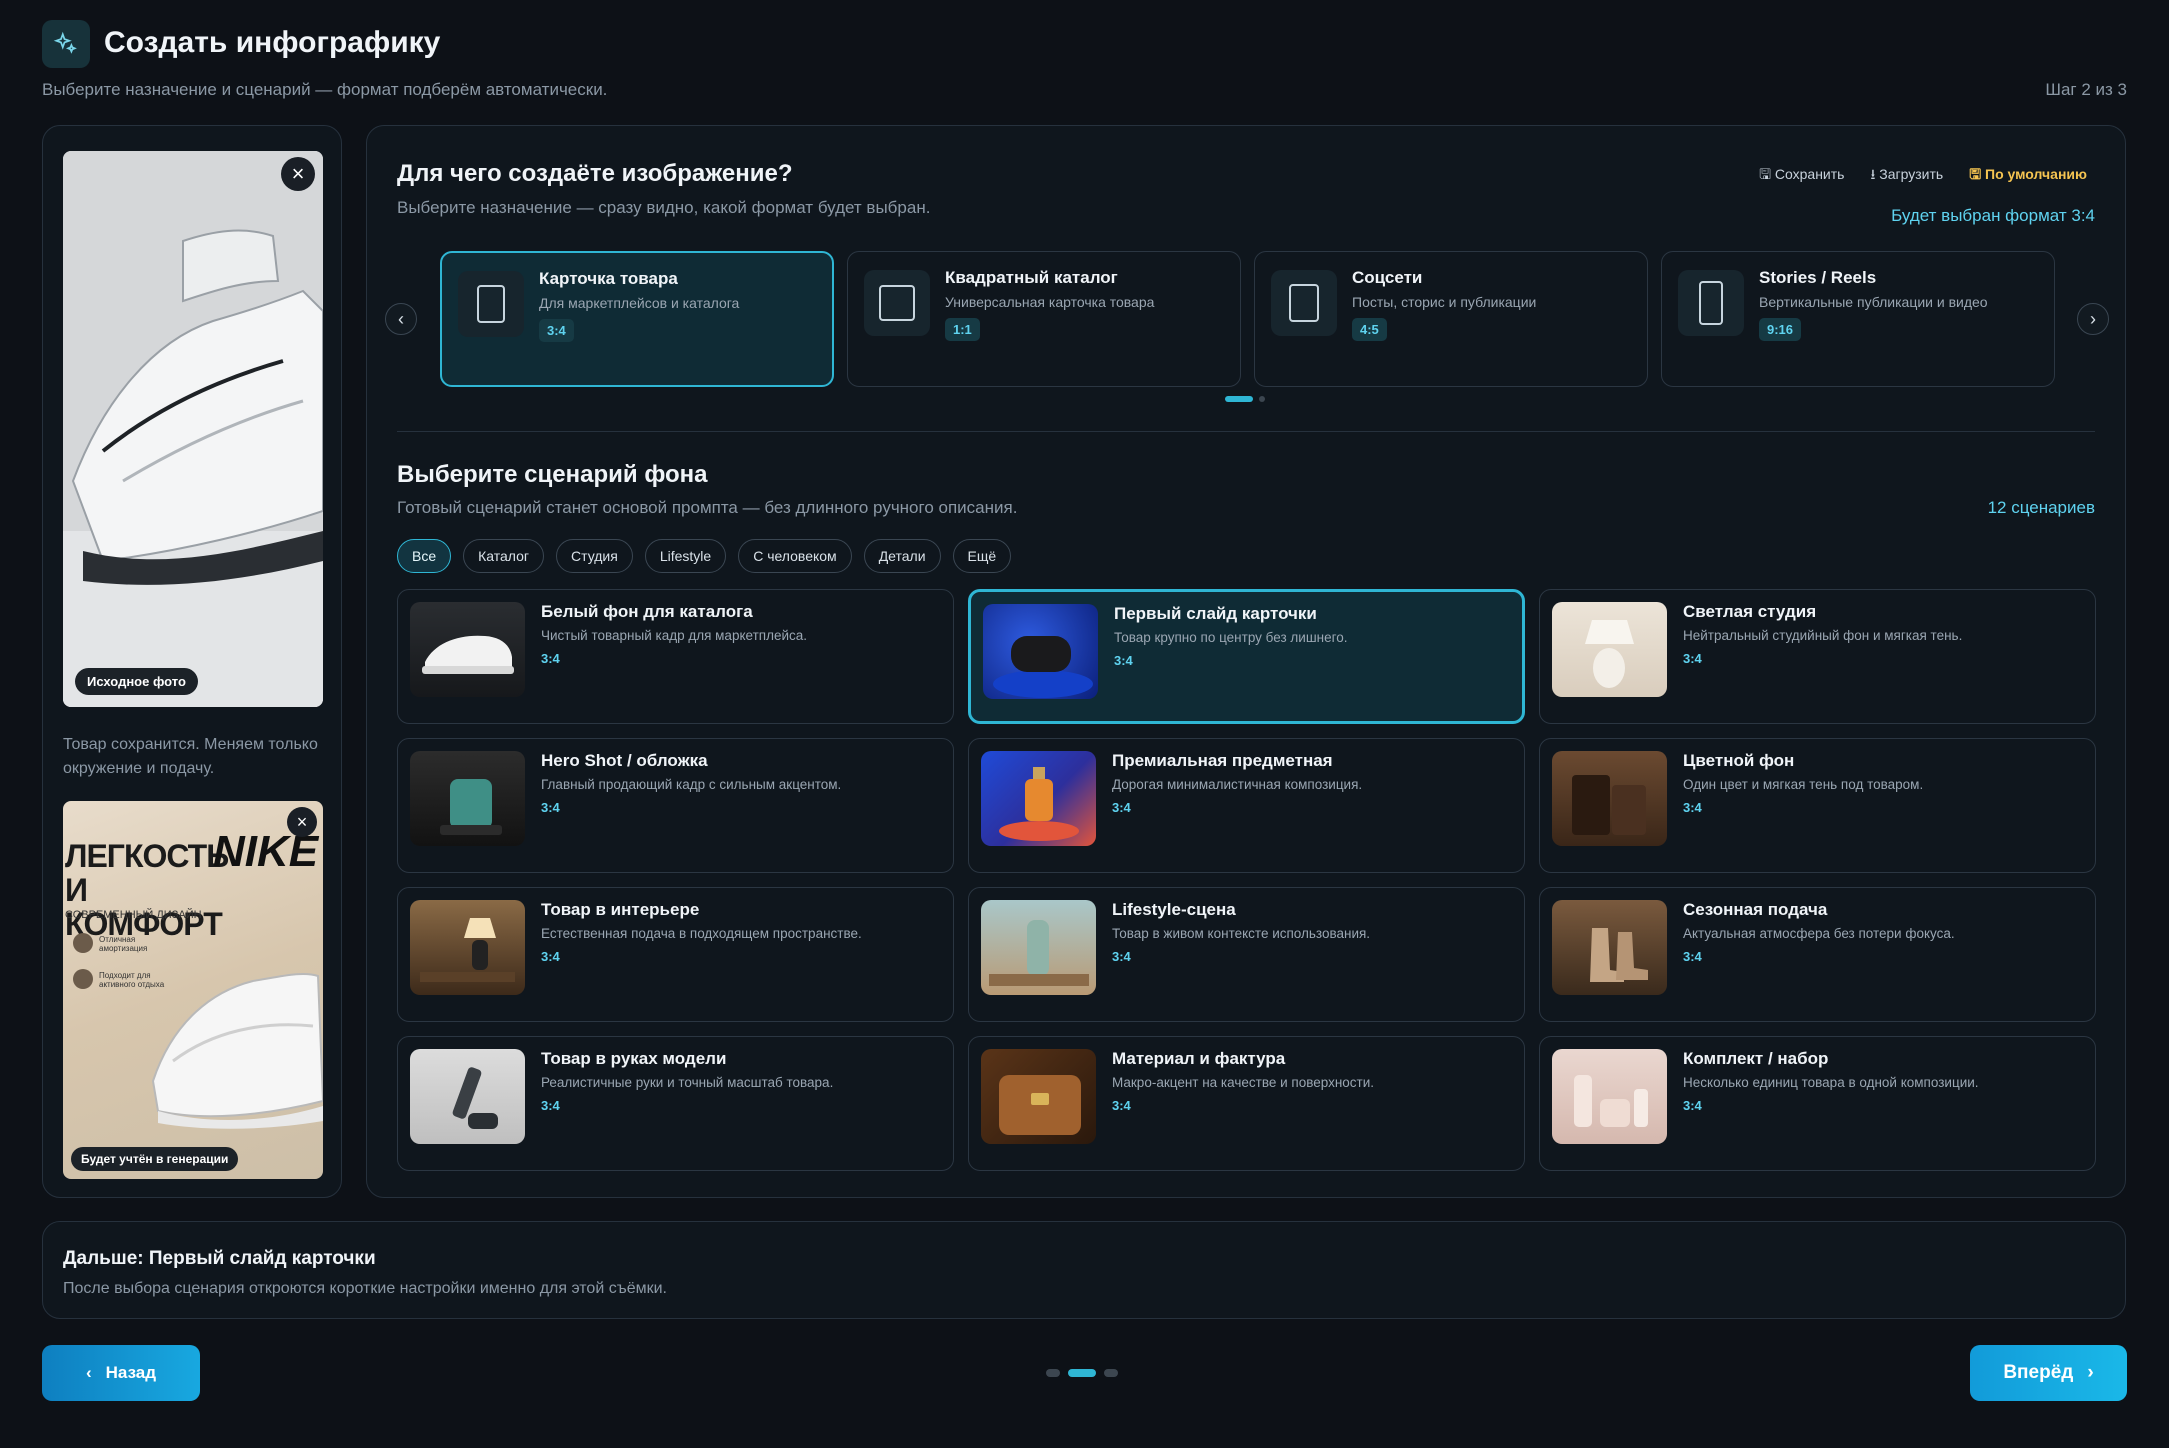  What do you see at coordinates (2086, 89) in the screenshot?
I see `step-indicator: Шаг 2 из 3` at bounding box center [2086, 89].